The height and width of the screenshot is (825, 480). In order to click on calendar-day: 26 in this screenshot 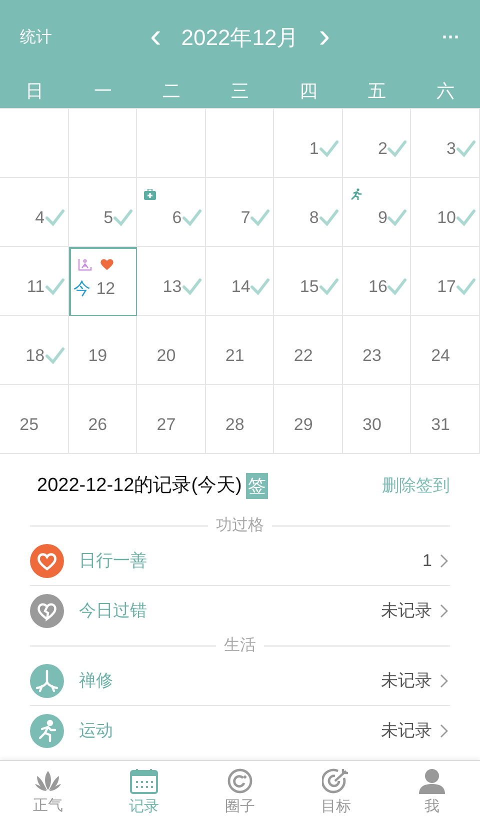, I will do `click(103, 419)`.